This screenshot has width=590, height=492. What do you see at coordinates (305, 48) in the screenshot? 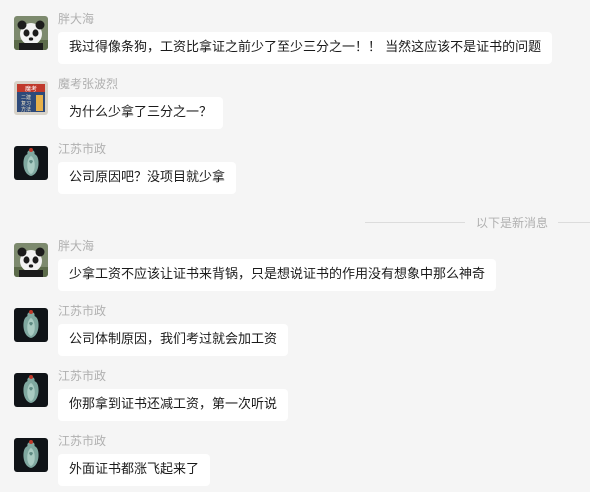
I see `message-bubble: 我过得像条狗，工资比拿证之前少了至少三分之一！！ 当然这应该不是证书的问题` at bounding box center [305, 48].